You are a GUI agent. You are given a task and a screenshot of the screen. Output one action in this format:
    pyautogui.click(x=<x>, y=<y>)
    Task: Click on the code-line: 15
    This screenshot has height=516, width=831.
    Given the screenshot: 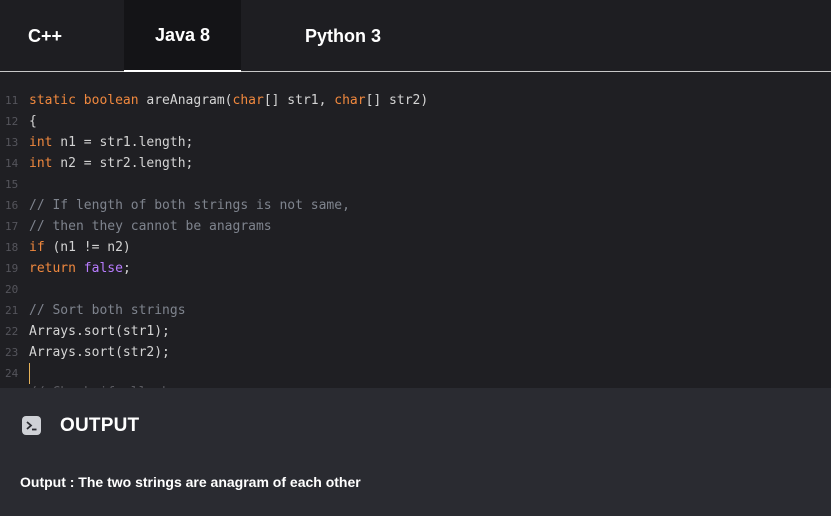 What is the action you would take?
    pyautogui.click(x=415, y=184)
    